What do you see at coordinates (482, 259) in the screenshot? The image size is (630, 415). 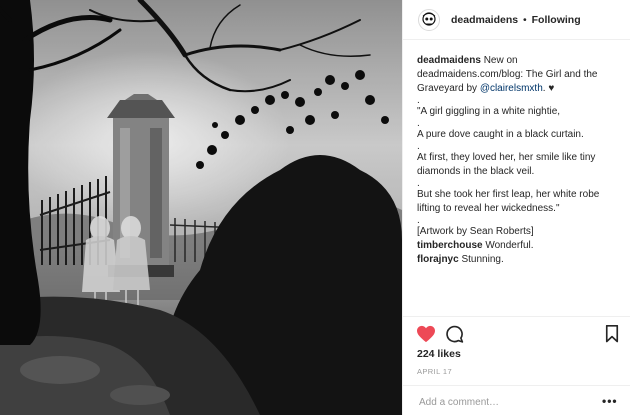 I see `comment-text: Stunning.` at bounding box center [482, 259].